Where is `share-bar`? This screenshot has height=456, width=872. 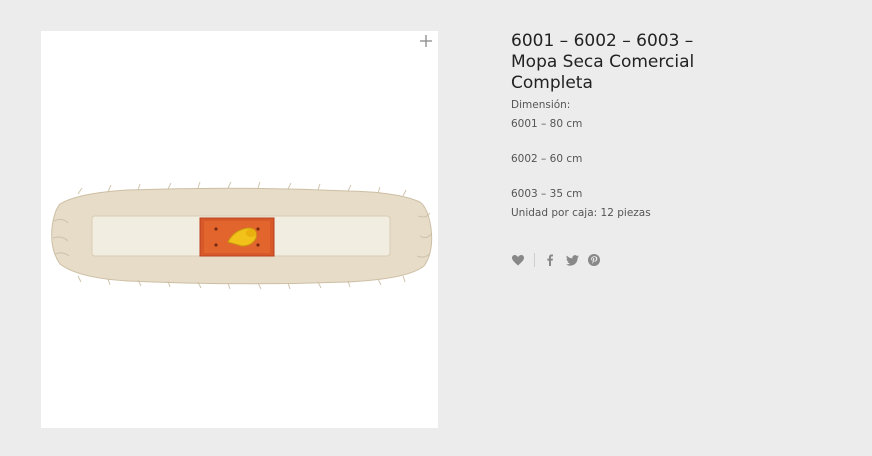
share-bar is located at coordinates (556, 260).